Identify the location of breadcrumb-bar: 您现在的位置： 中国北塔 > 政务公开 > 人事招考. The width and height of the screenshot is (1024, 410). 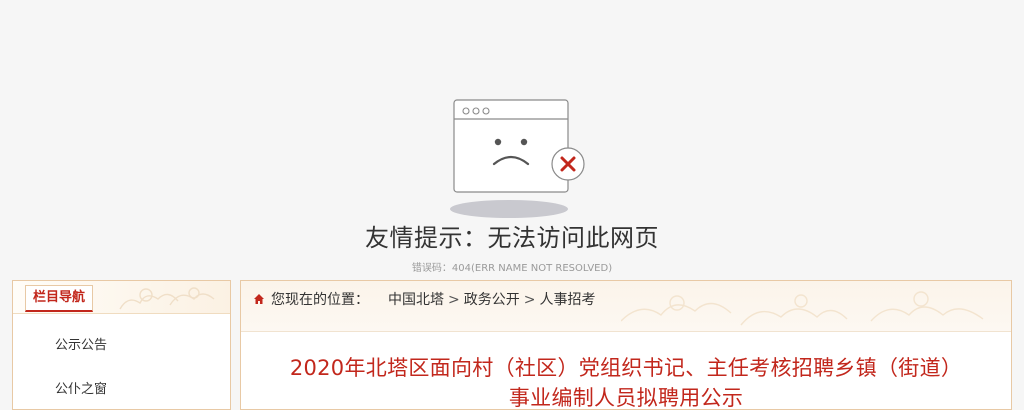
(626, 306).